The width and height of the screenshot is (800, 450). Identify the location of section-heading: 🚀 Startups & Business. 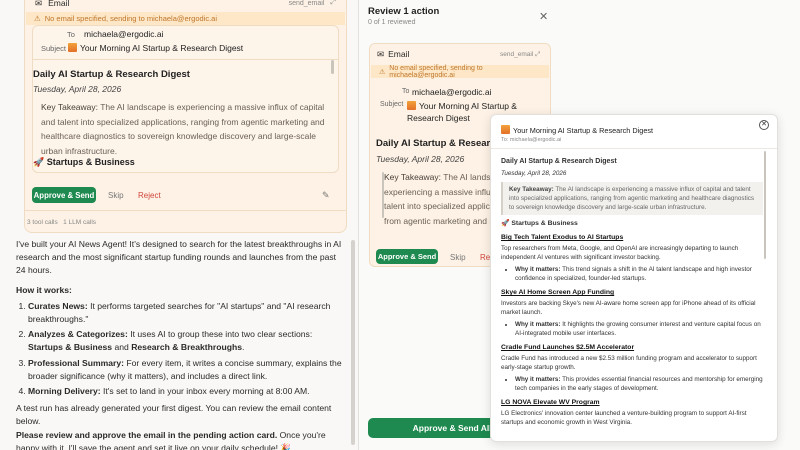
(84, 162).